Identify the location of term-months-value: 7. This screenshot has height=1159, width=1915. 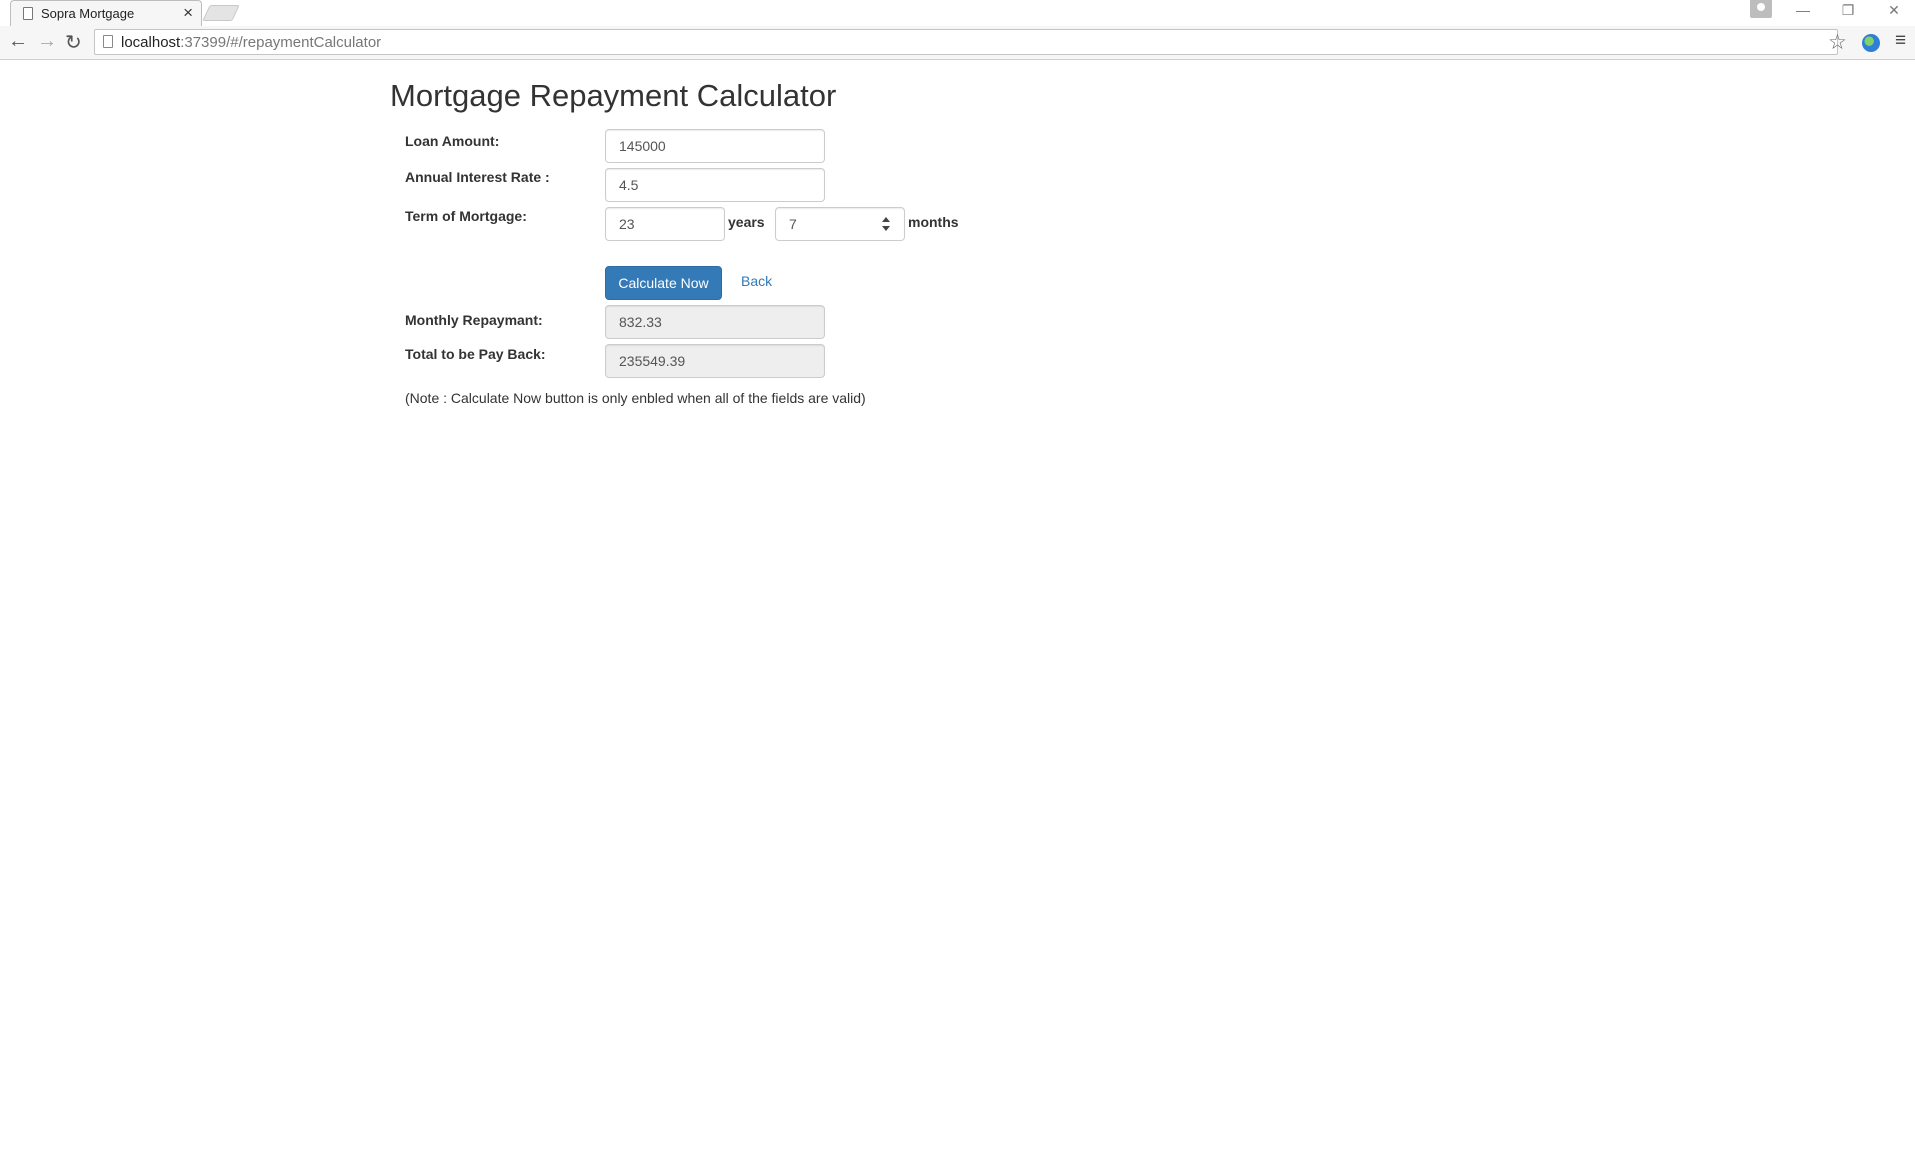
(793, 224).